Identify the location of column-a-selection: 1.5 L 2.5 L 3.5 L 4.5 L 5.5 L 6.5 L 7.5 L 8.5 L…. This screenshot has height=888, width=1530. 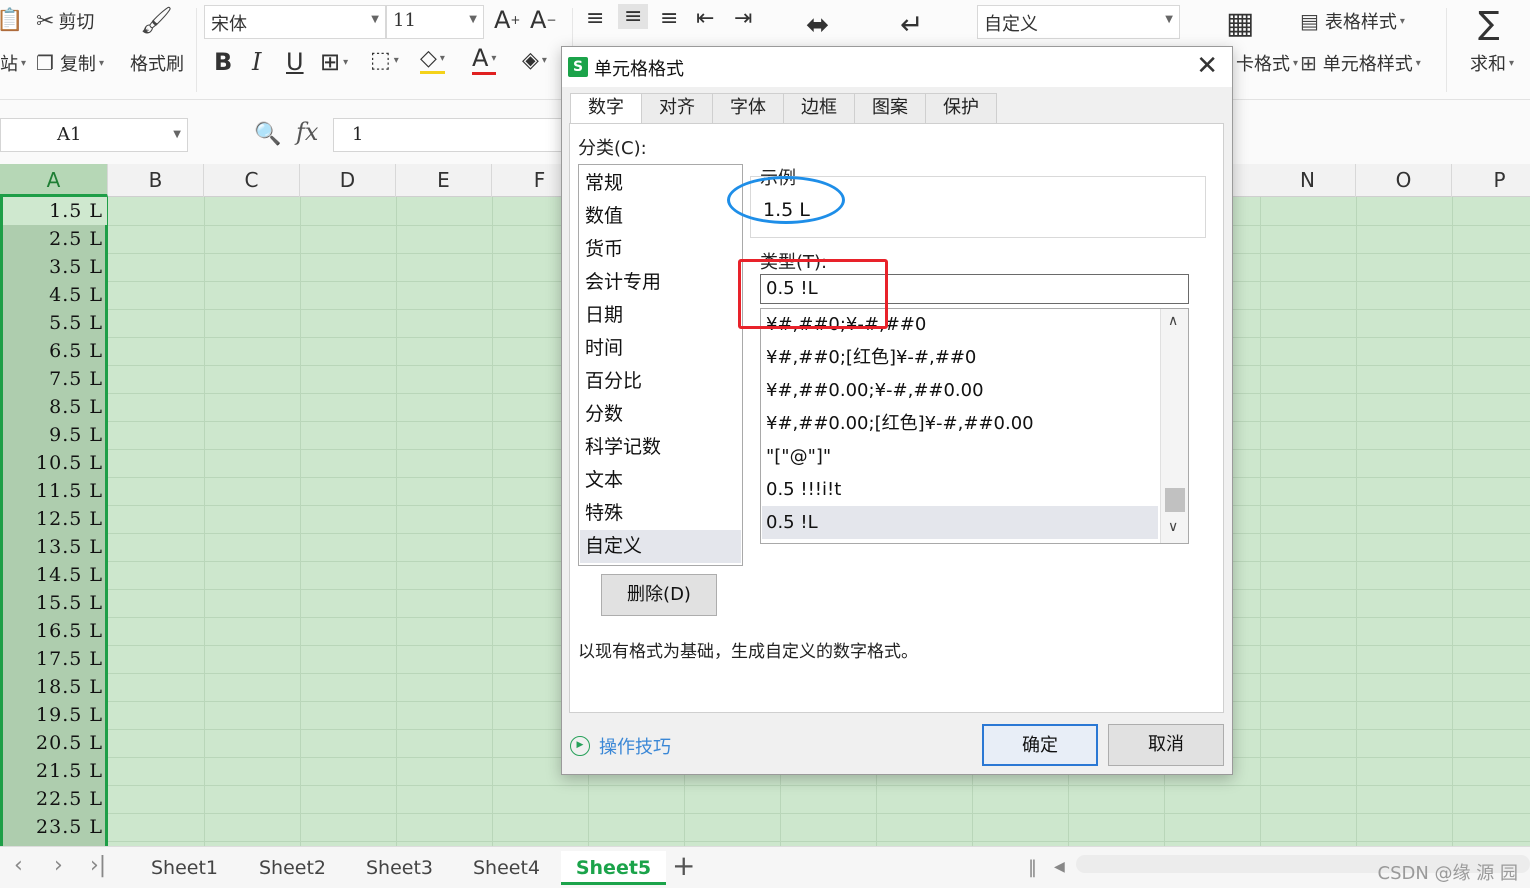
(54, 521).